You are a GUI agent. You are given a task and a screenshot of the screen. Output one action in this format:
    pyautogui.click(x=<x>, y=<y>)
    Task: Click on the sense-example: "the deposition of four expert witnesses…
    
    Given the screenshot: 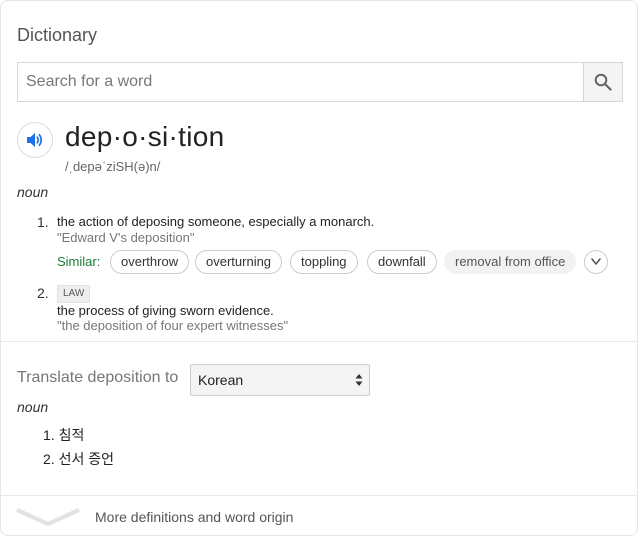 What is the action you would take?
    pyautogui.click(x=173, y=325)
    